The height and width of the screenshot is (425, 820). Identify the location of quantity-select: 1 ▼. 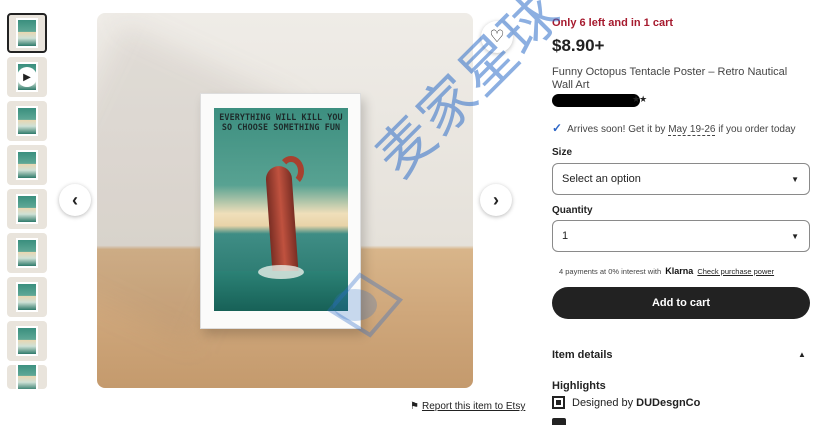
(681, 236).